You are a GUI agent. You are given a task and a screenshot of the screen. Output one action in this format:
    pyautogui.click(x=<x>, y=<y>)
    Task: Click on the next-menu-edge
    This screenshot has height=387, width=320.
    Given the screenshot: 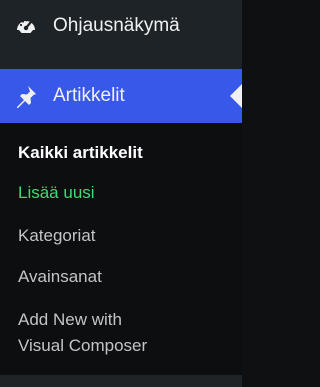 What is the action you would take?
    pyautogui.click(x=121, y=381)
    